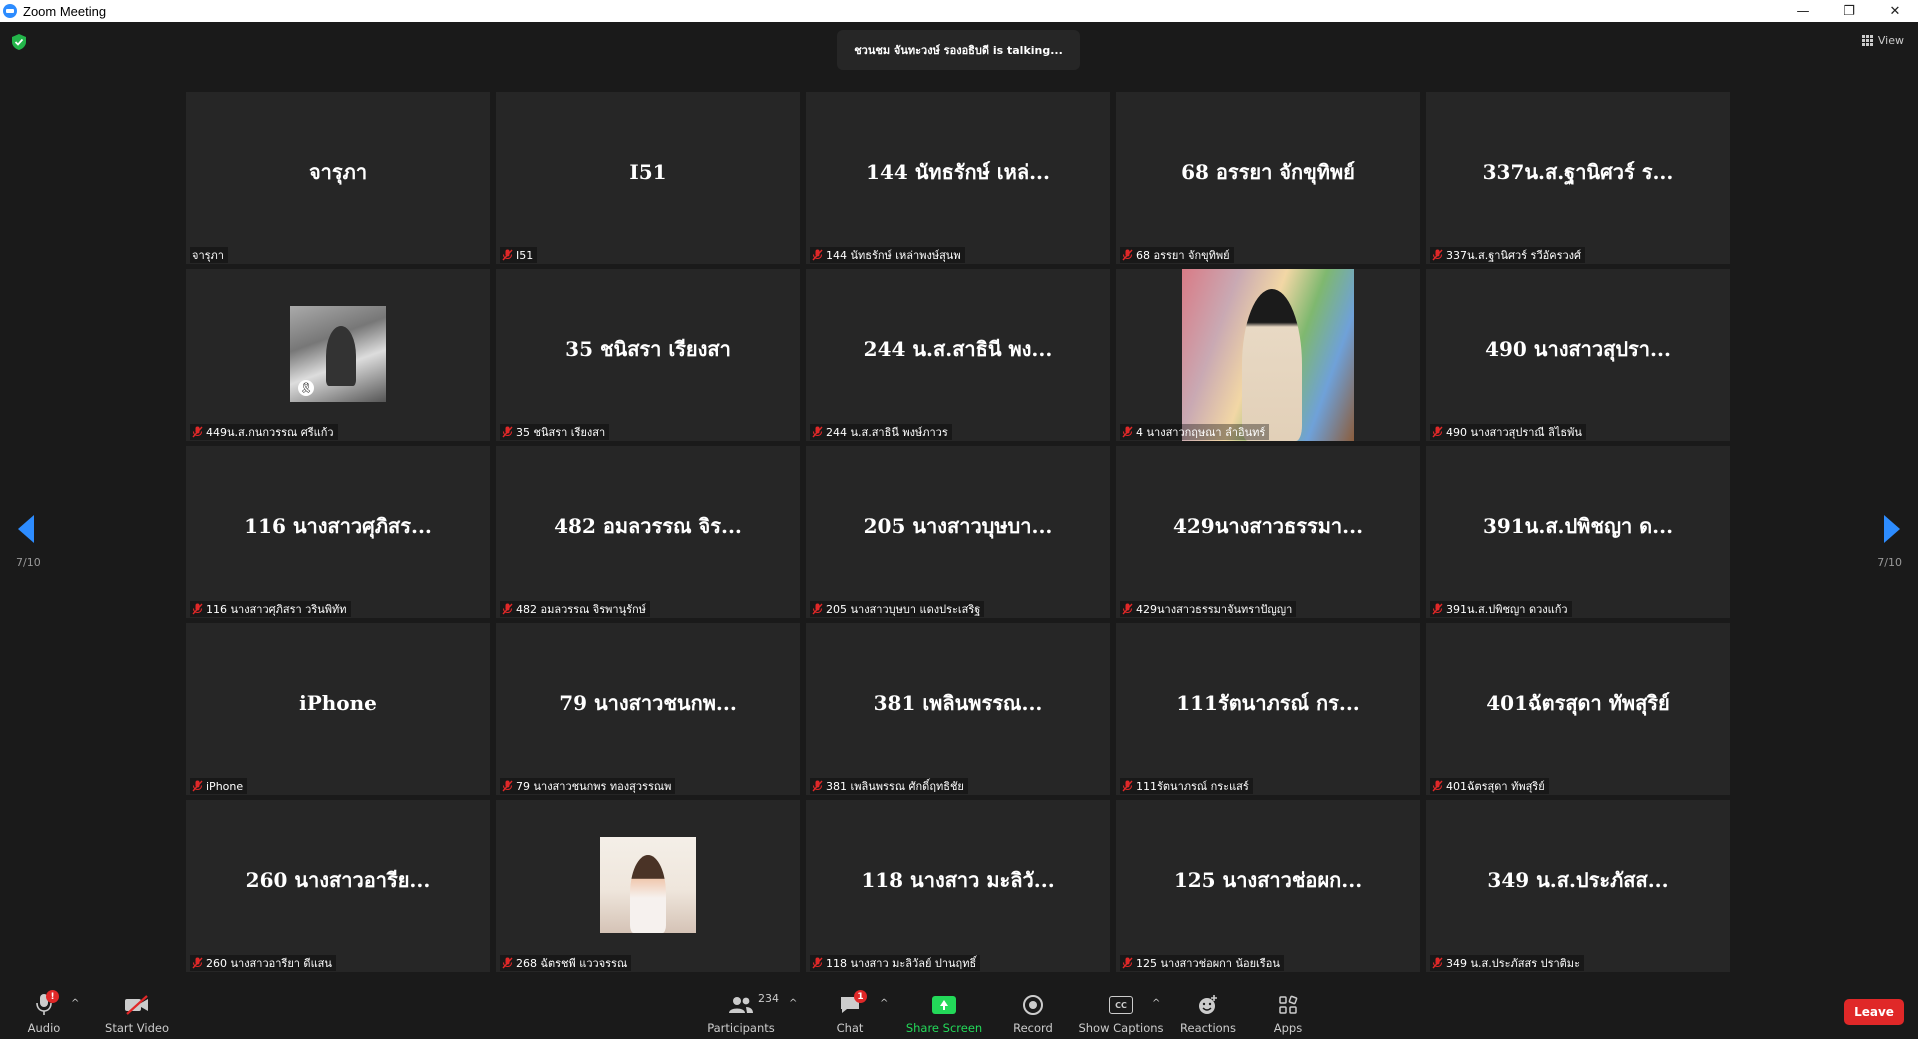  What do you see at coordinates (19, 42) in the screenshot?
I see `security-shield-icon` at bounding box center [19, 42].